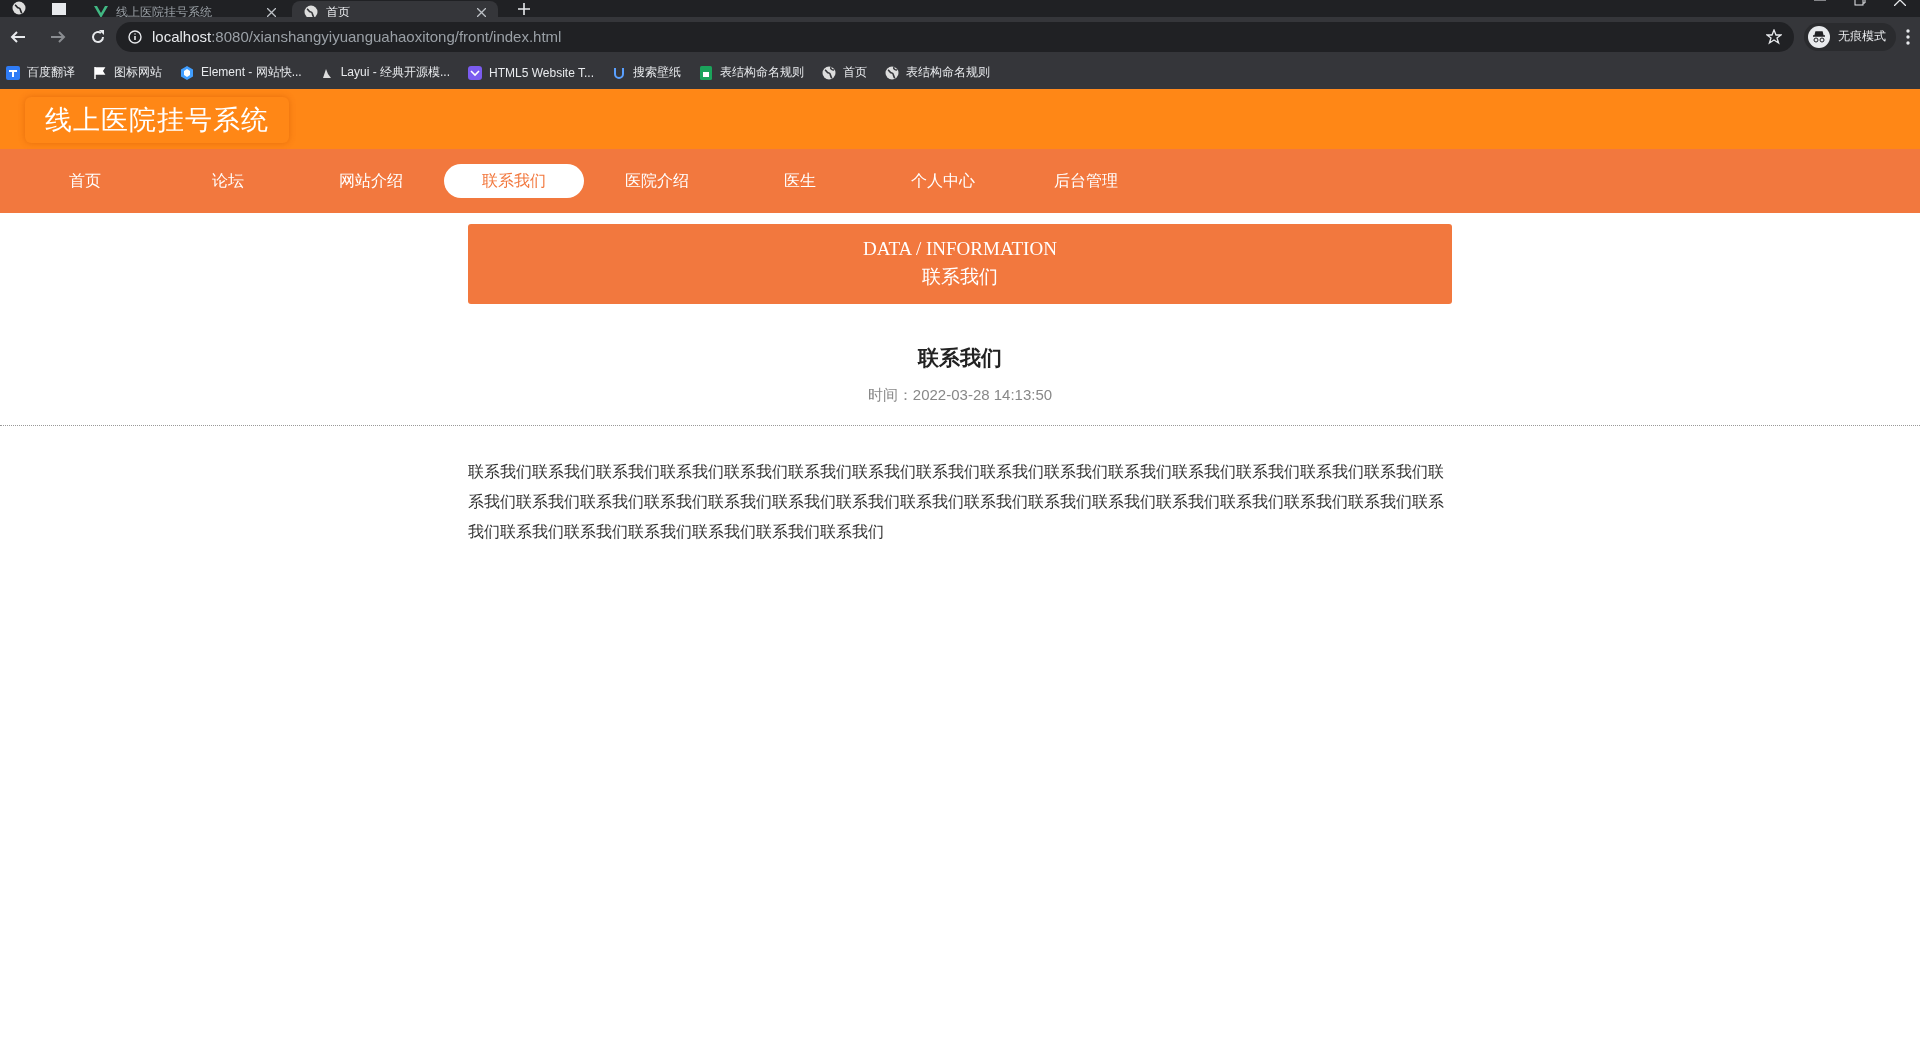 The image size is (1920, 1056). What do you see at coordinates (960, 395) in the screenshot?
I see `publish-time: 时间：2022-03-28 14:13:50` at bounding box center [960, 395].